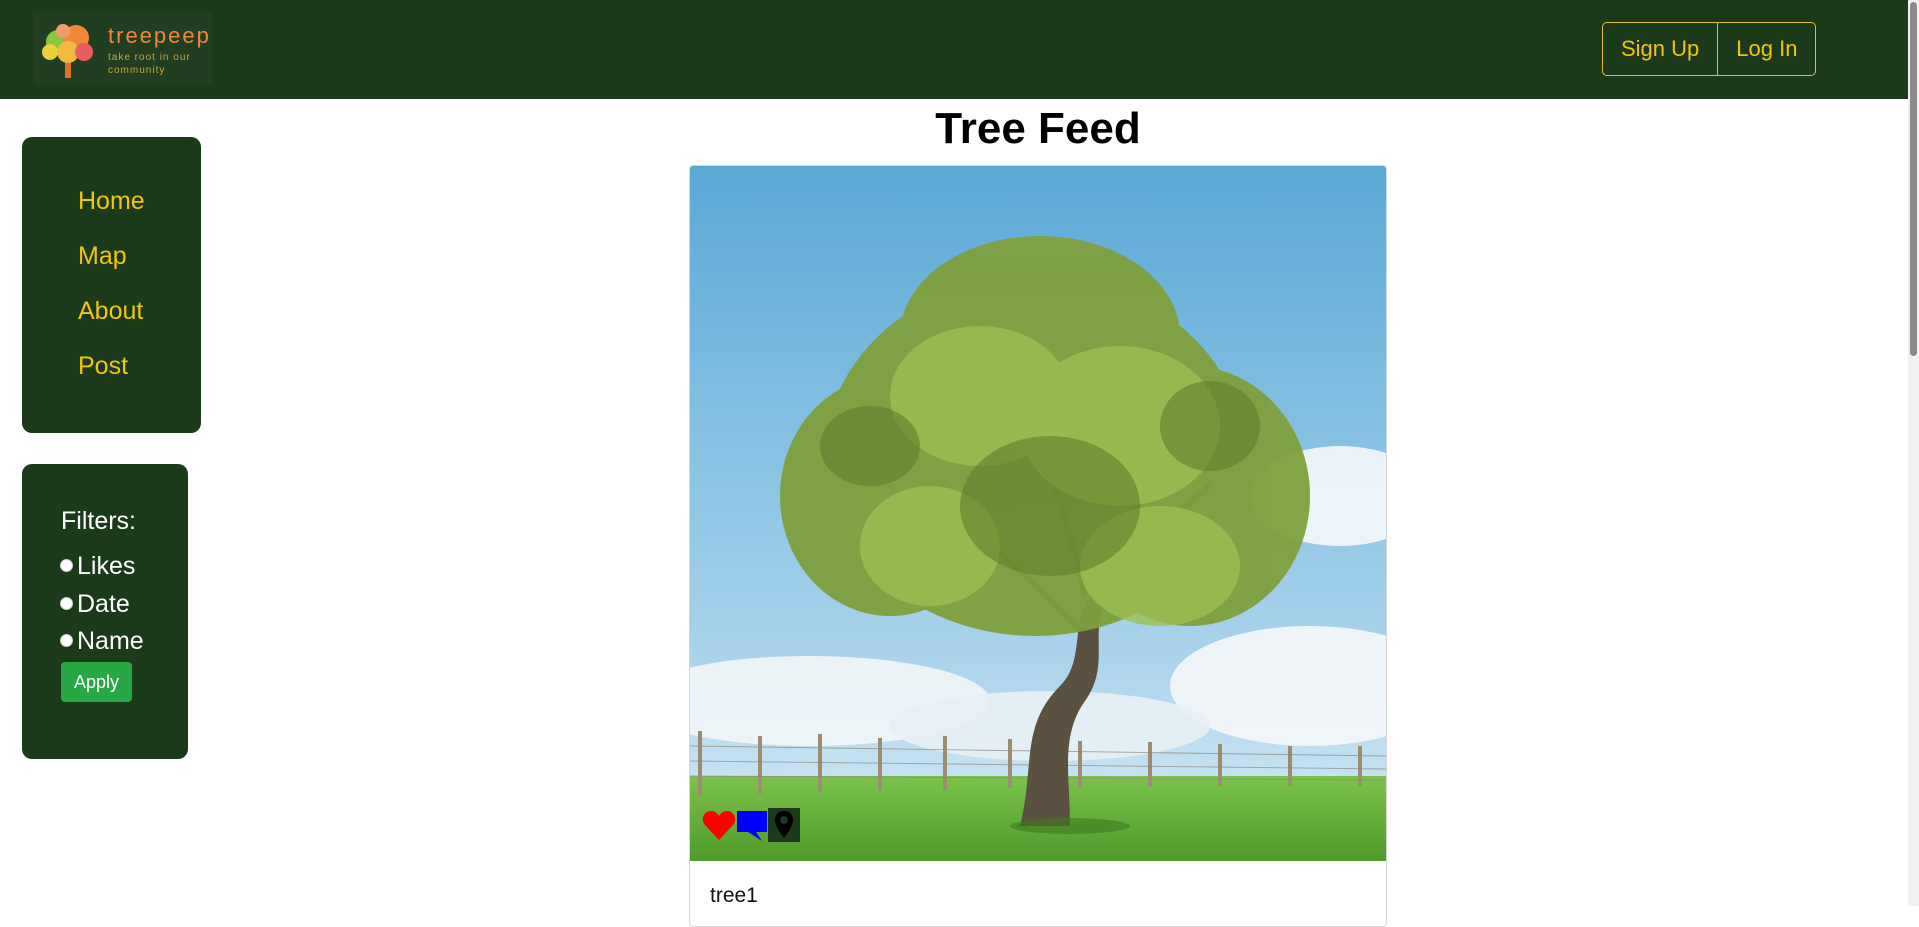 The image size is (1919, 927). I want to click on heart-icon, so click(719, 826).